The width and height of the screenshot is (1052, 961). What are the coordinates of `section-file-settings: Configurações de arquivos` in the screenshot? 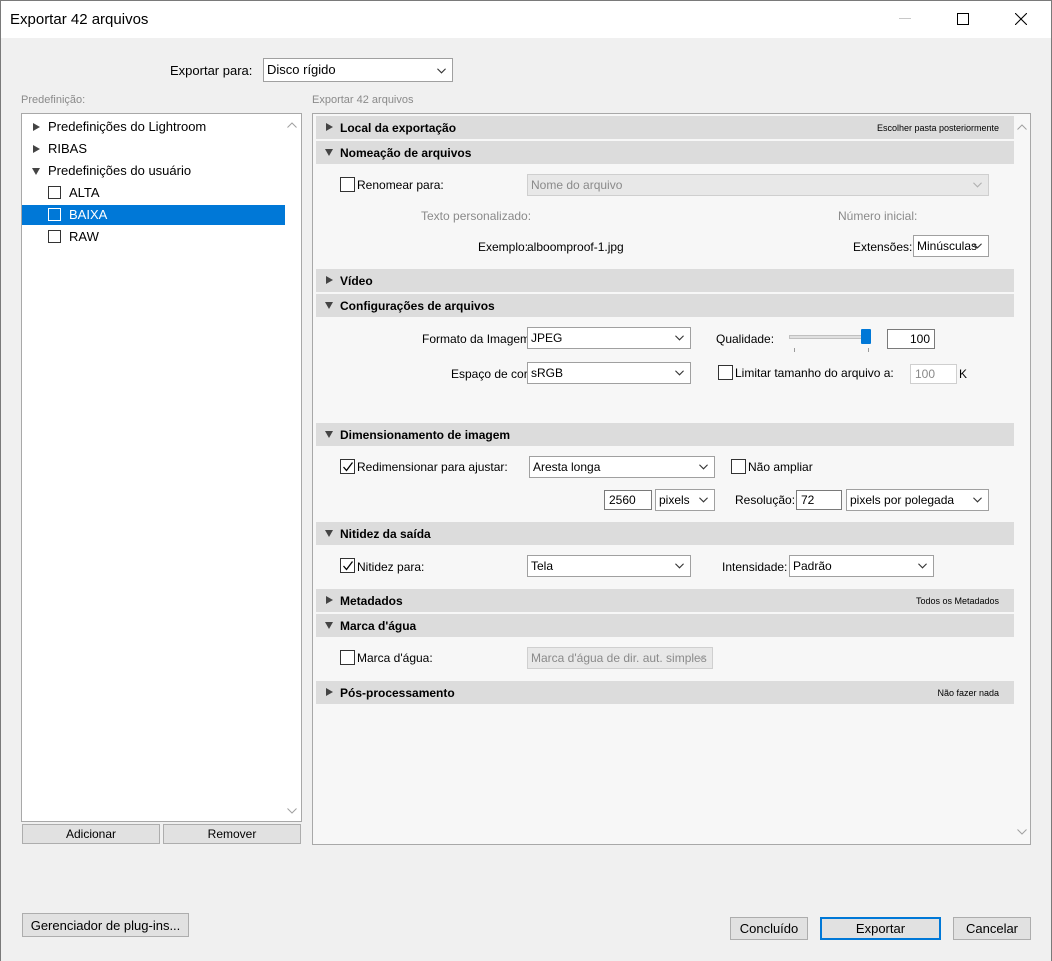 It's located at (665, 305).